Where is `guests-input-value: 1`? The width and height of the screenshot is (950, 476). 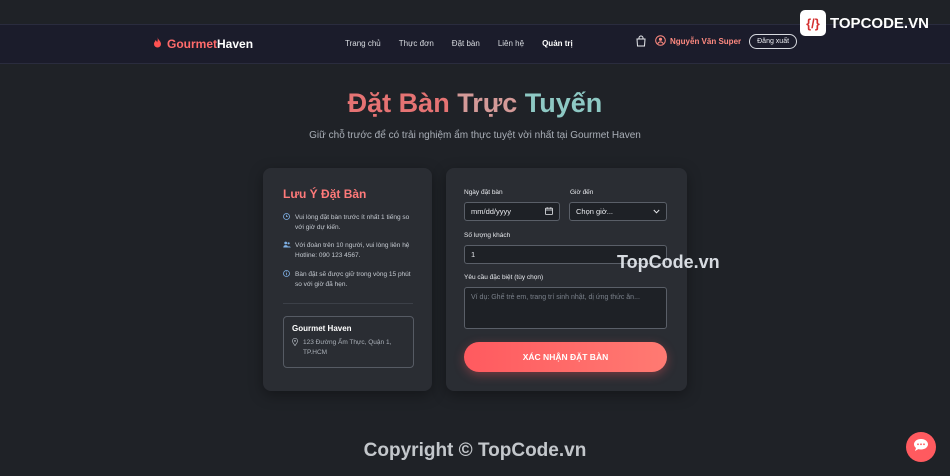
guests-input-value: 1 is located at coordinates (473, 254).